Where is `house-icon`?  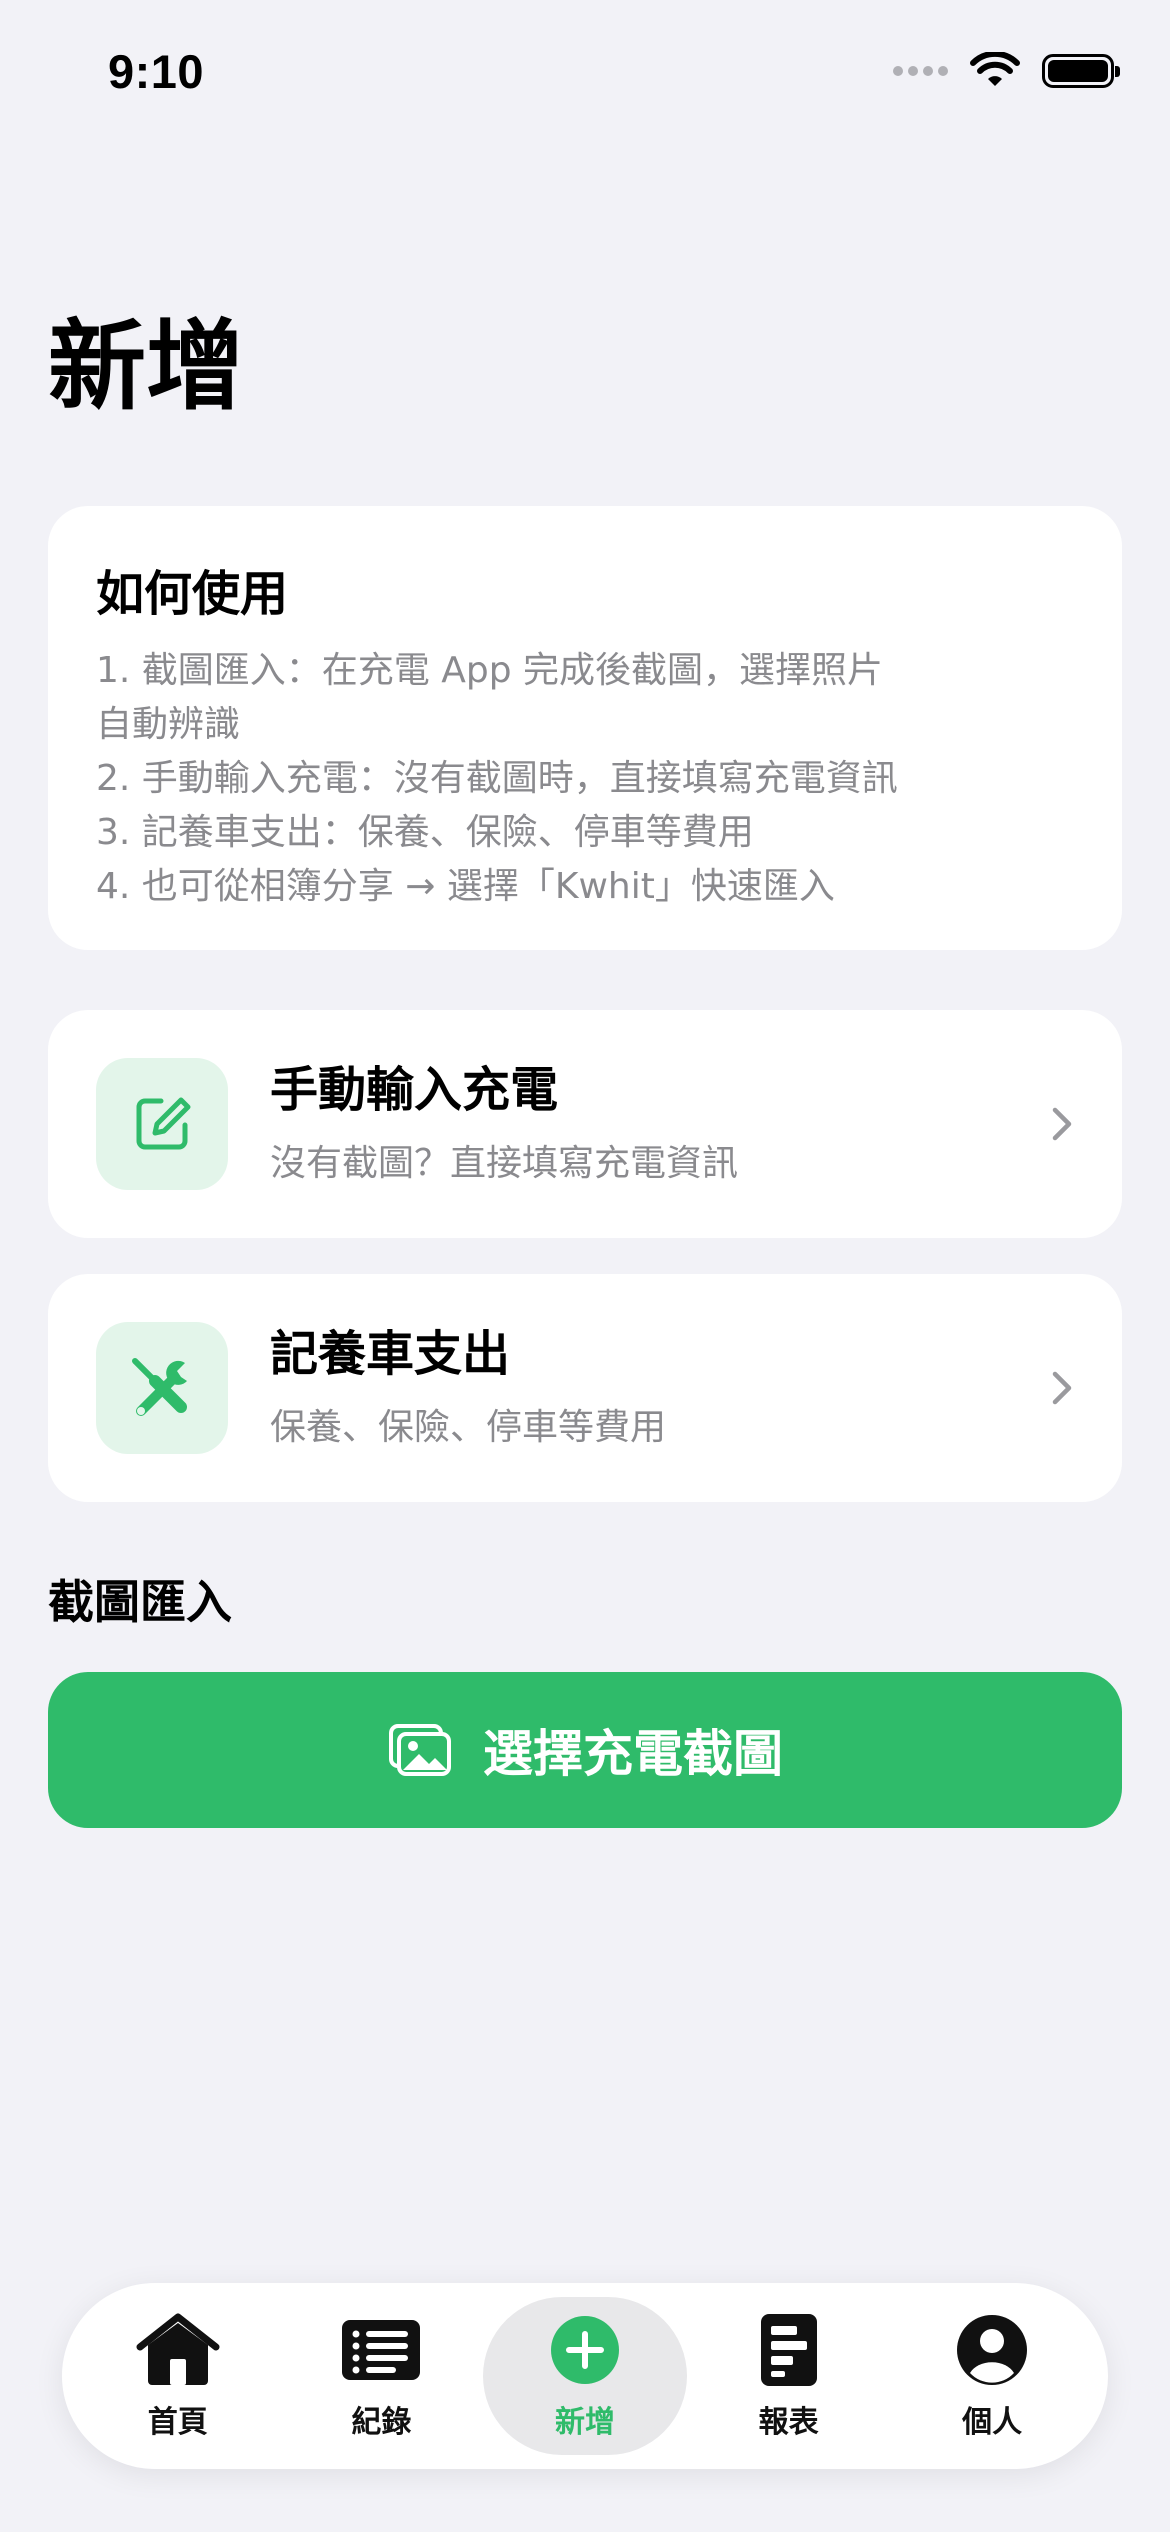
house-icon is located at coordinates (178, 2350).